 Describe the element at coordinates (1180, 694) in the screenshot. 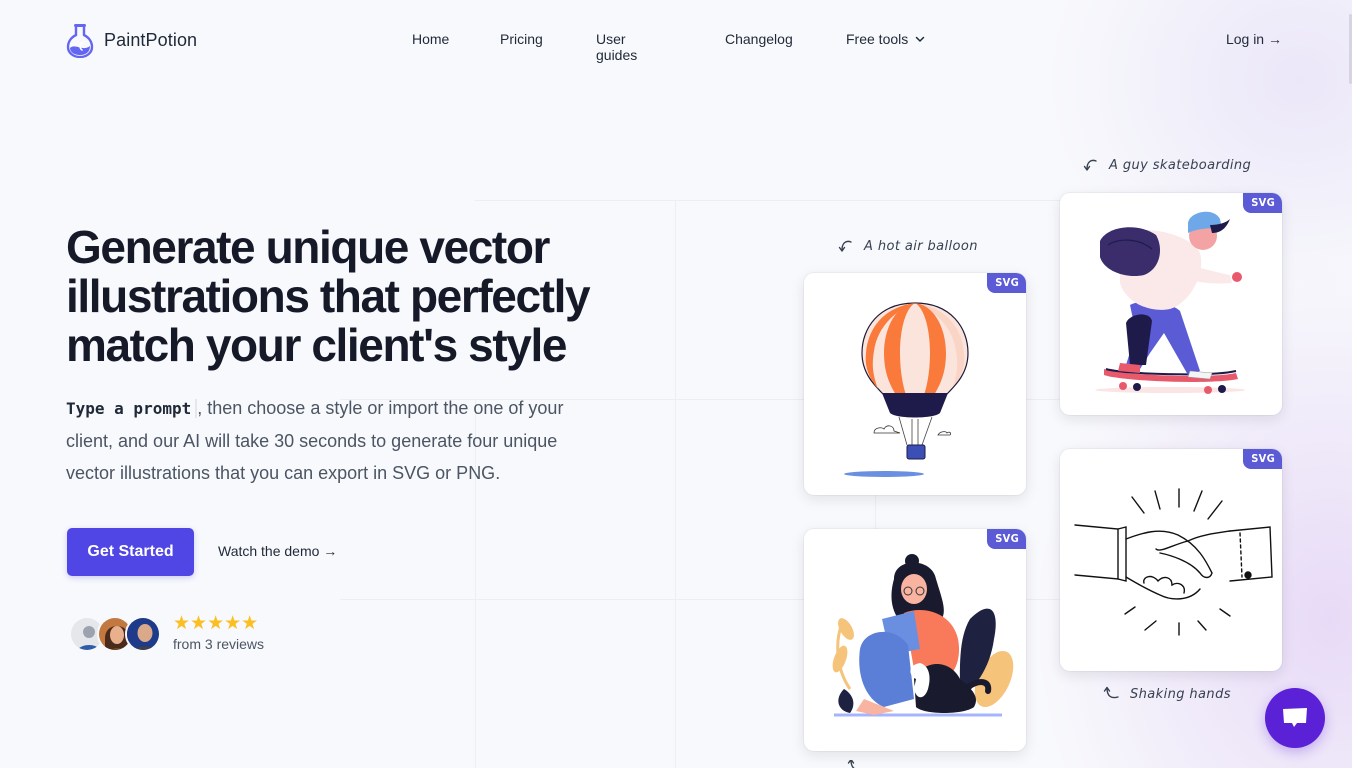

I see `example-caption-text: Shaking hands` at that location.